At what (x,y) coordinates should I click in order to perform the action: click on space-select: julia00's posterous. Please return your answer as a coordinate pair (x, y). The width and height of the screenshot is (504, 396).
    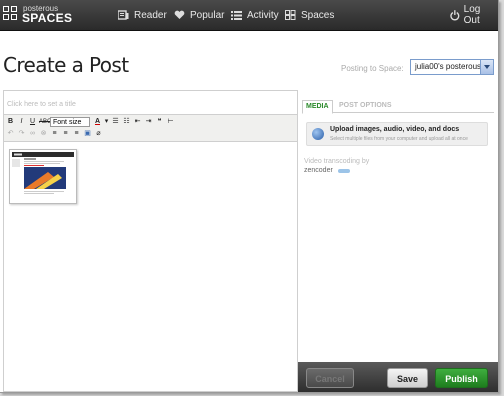
    Looking at the image, I should click on (452, 67).